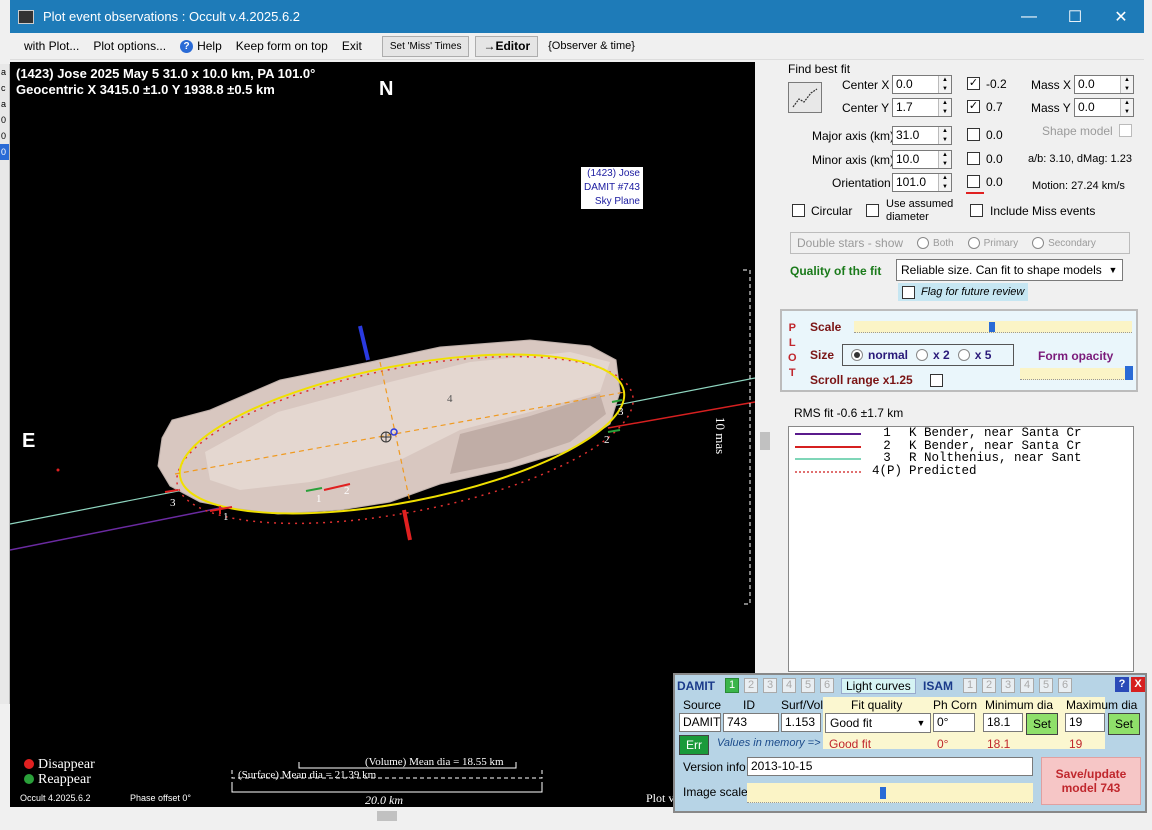 The width and height of the screenshot is (1152, 830). I want to click on set-min-dia-button: Set, so click(1042, 724).